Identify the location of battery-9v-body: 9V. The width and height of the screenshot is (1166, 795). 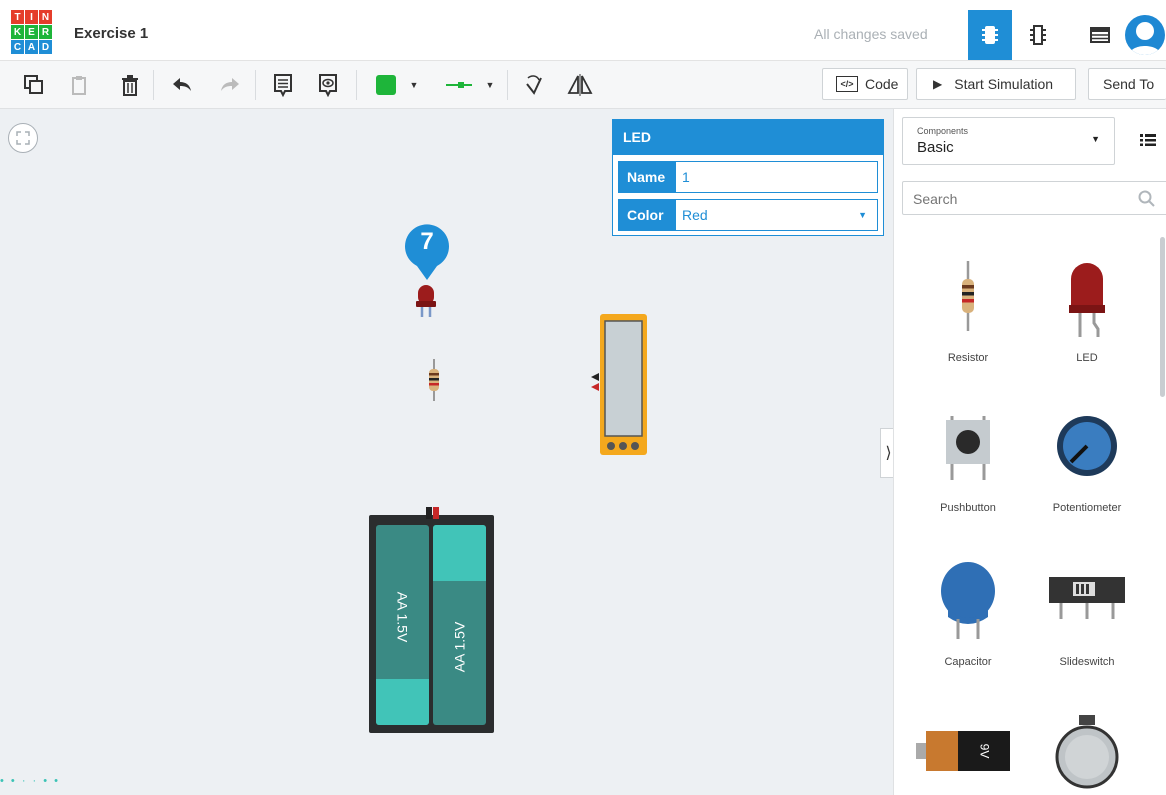
(984, 751).